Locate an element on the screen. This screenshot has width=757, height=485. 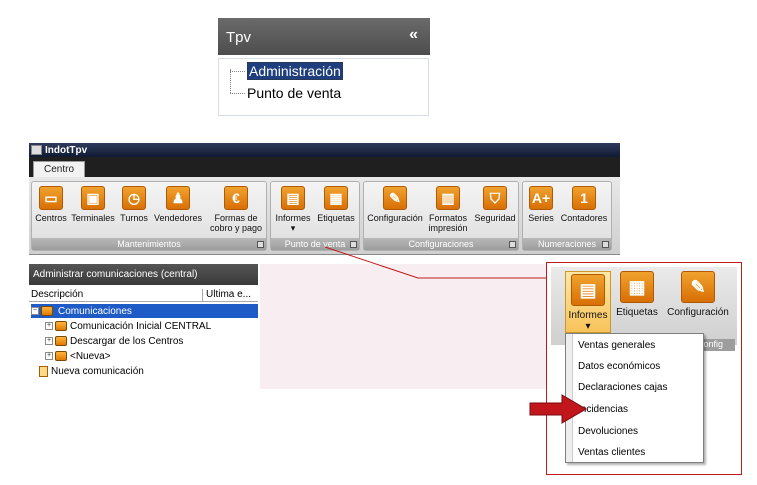
formatos-label-2: impresión is located at coordinates (448, 228).